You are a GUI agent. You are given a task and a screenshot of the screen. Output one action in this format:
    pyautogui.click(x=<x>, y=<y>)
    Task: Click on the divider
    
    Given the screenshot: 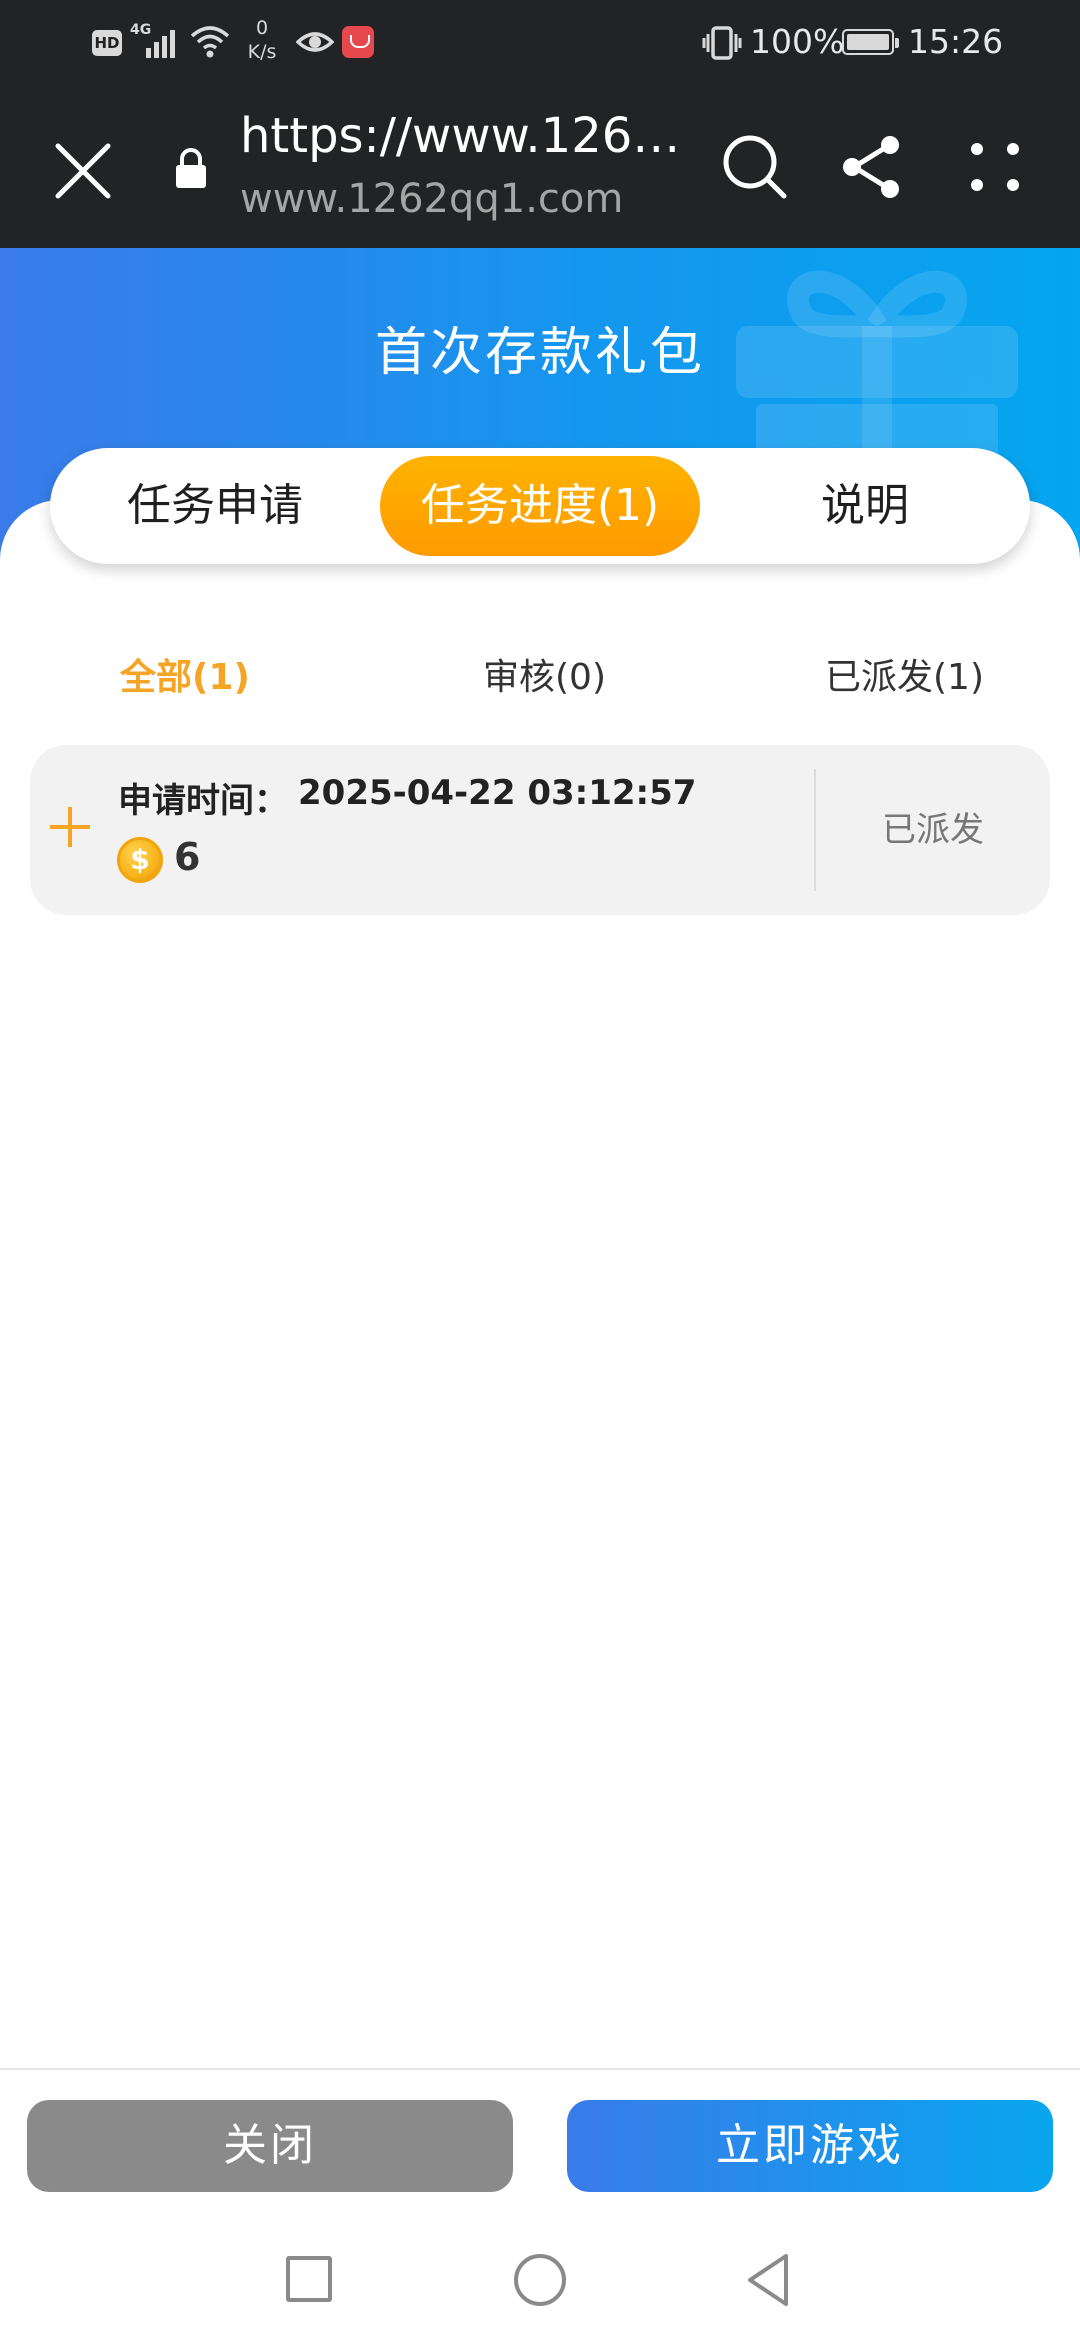 What is the action you would take?
    pyautogui.click(x=540, y=2069)
    